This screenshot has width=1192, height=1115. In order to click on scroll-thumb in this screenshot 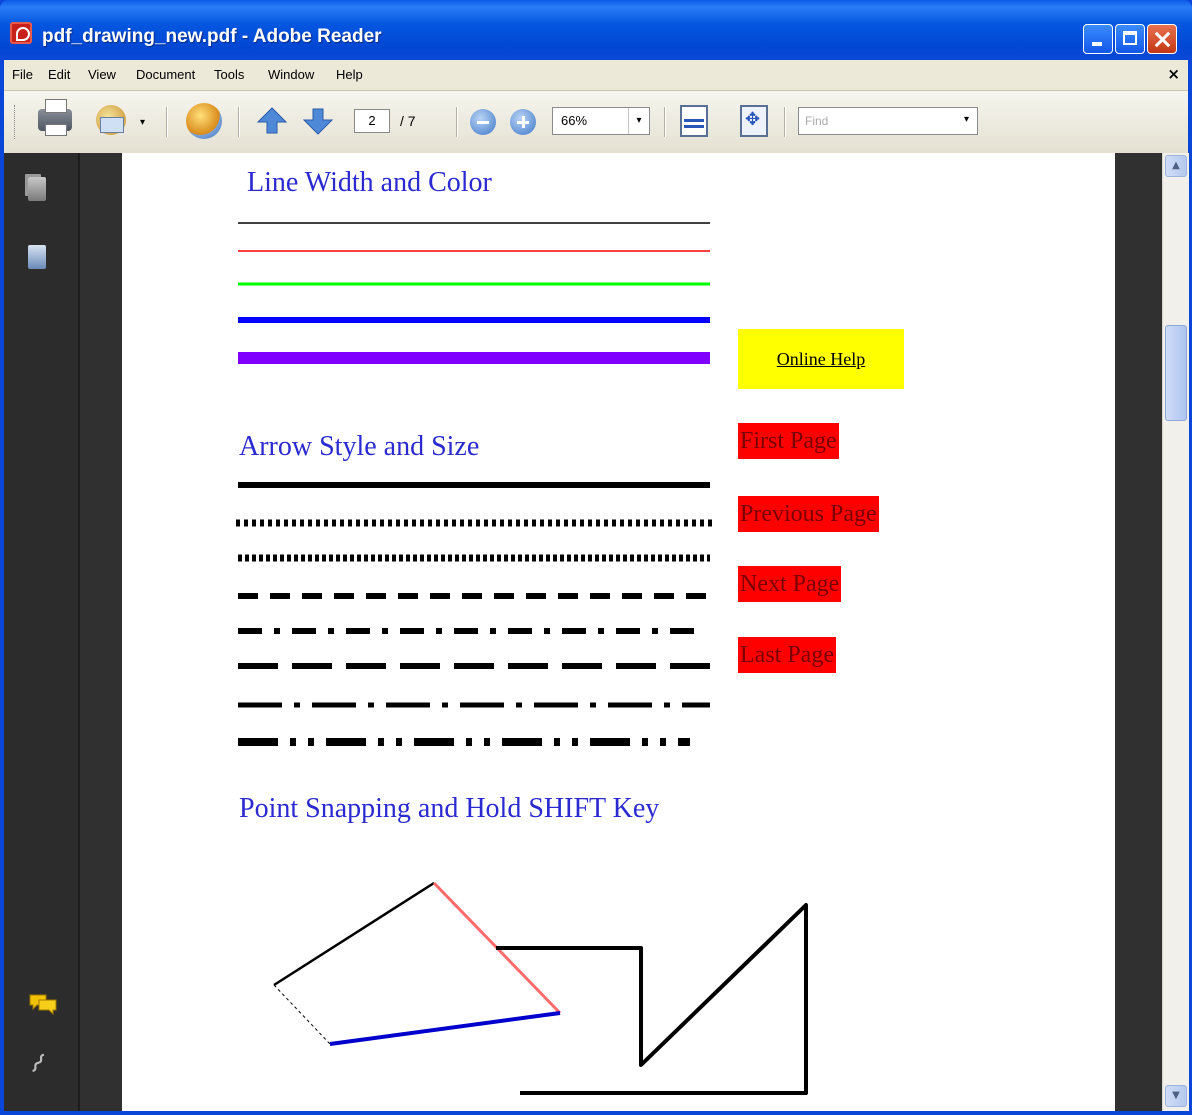, I will do `click(1176, 373)`.